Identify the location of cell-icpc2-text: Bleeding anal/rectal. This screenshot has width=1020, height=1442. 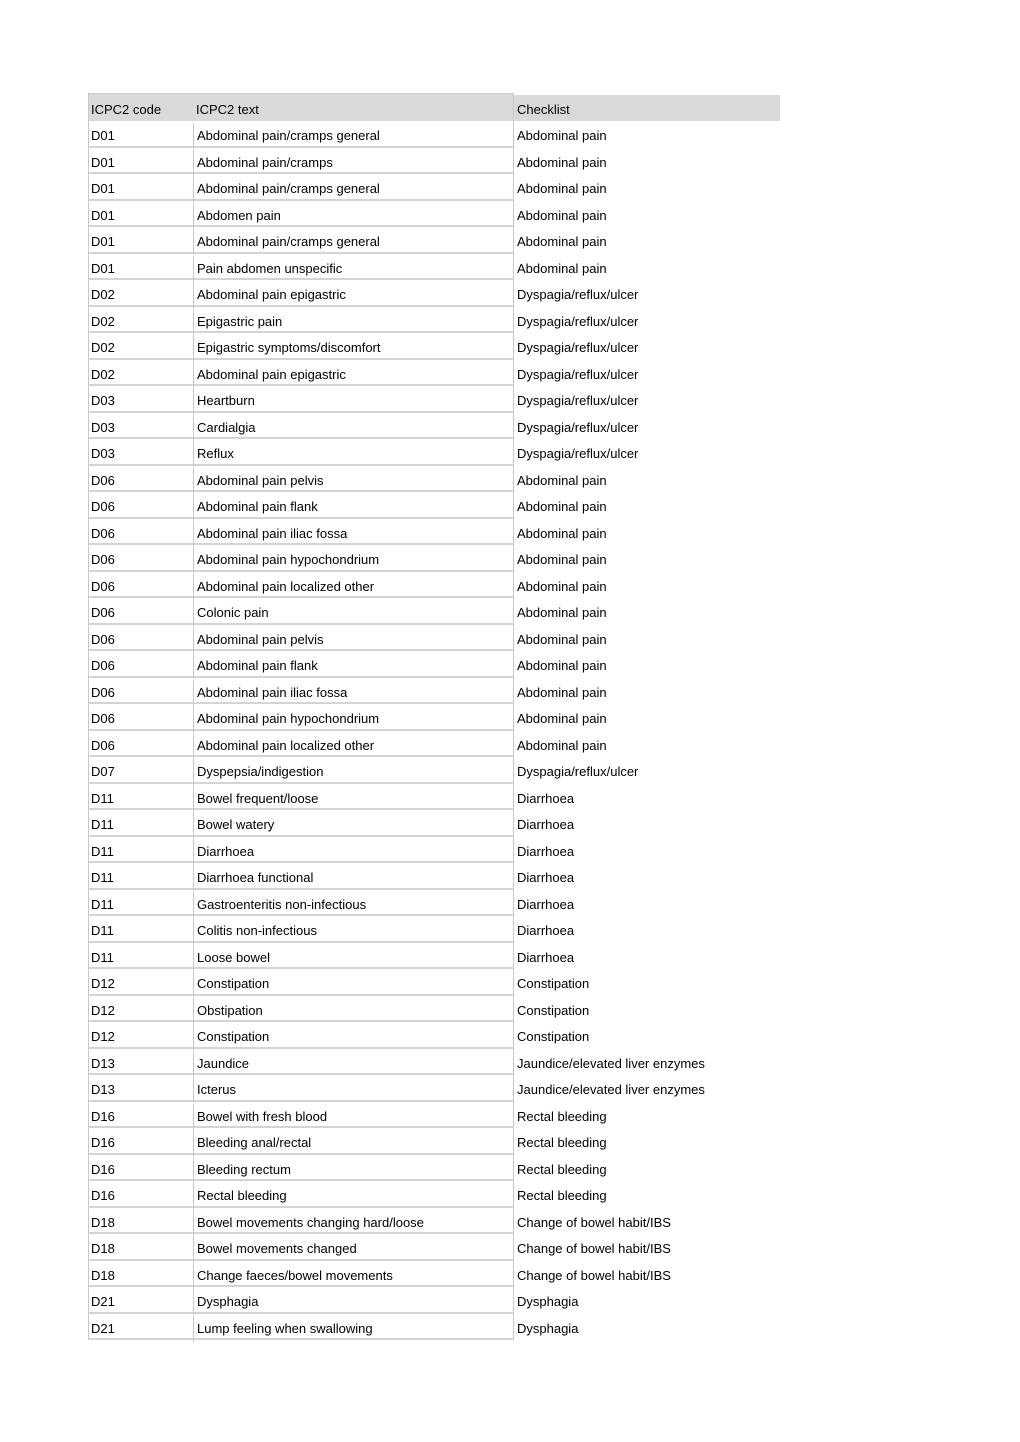
(353, 1143).